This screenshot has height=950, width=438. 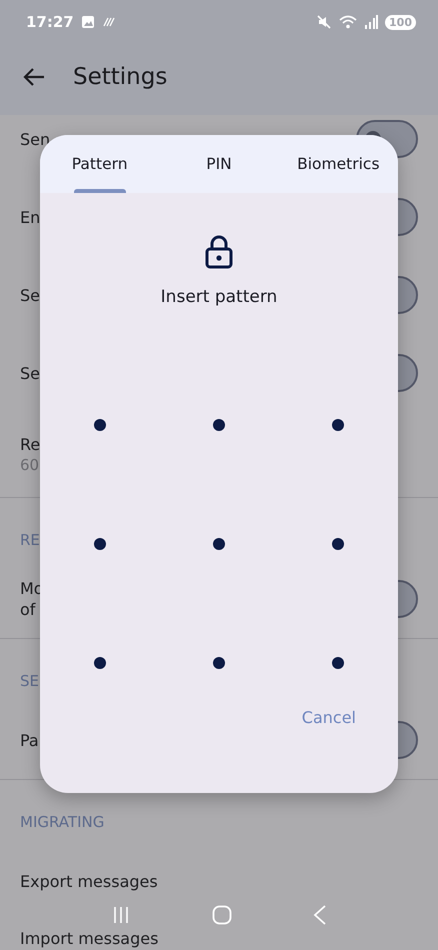 What do you see at coordinates (28, 609) in the screenshot?
I see `setting-title: of` at bounding box center [28, 609].